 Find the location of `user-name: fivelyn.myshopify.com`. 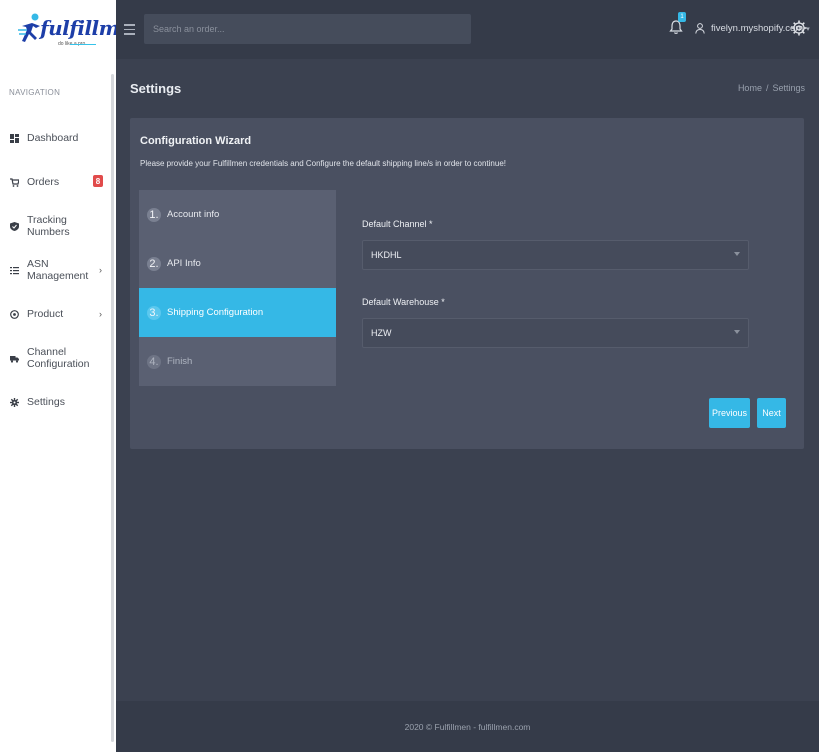

user-name: fivelyn.myshopify.com is located at coordinates (757, 28).